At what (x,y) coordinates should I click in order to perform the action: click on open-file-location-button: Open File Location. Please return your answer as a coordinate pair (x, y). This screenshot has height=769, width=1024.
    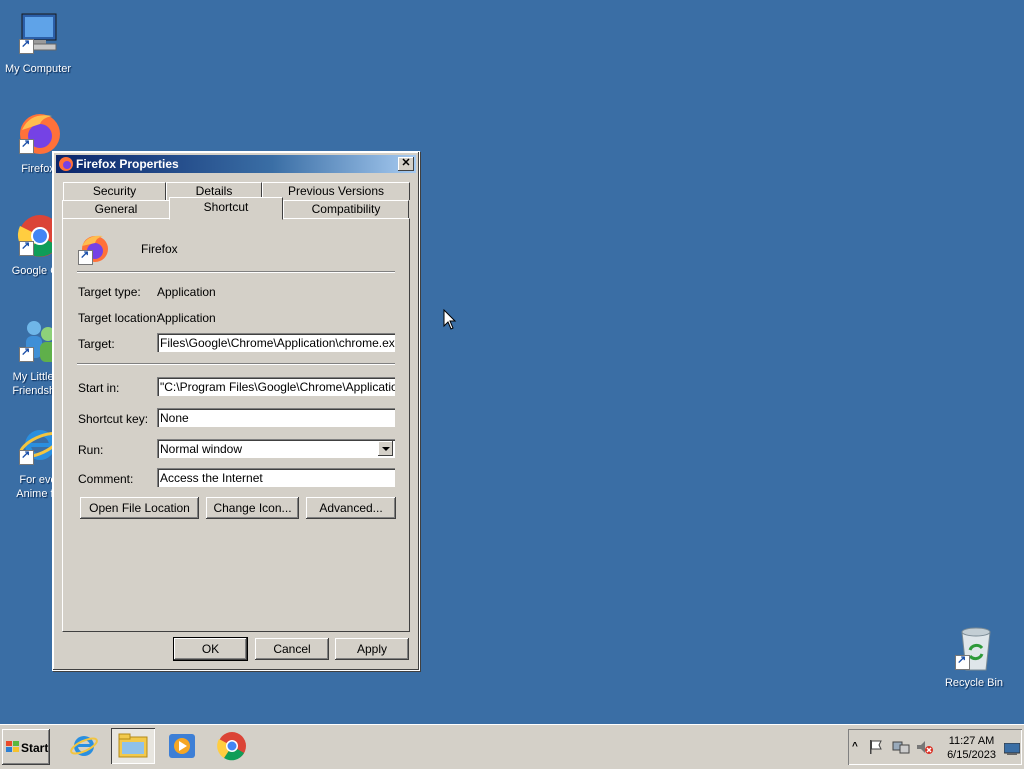
    Looking at the image, I should click on (139, 508).